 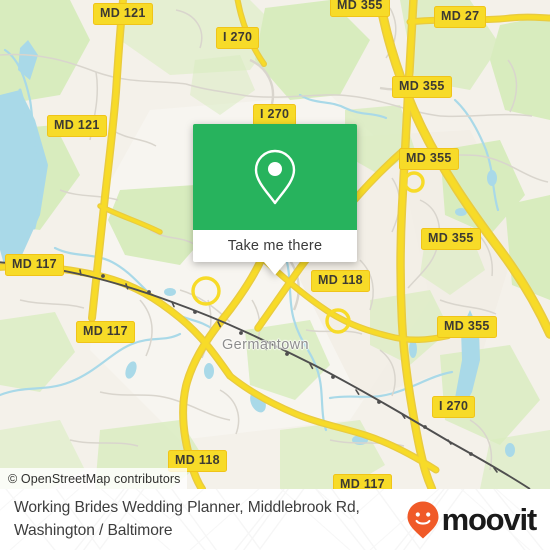 What do you see at coordinates (266, 345) in the screenshot?
I see `place-label-germantown: Germantown` at bounding box center [266, 345].